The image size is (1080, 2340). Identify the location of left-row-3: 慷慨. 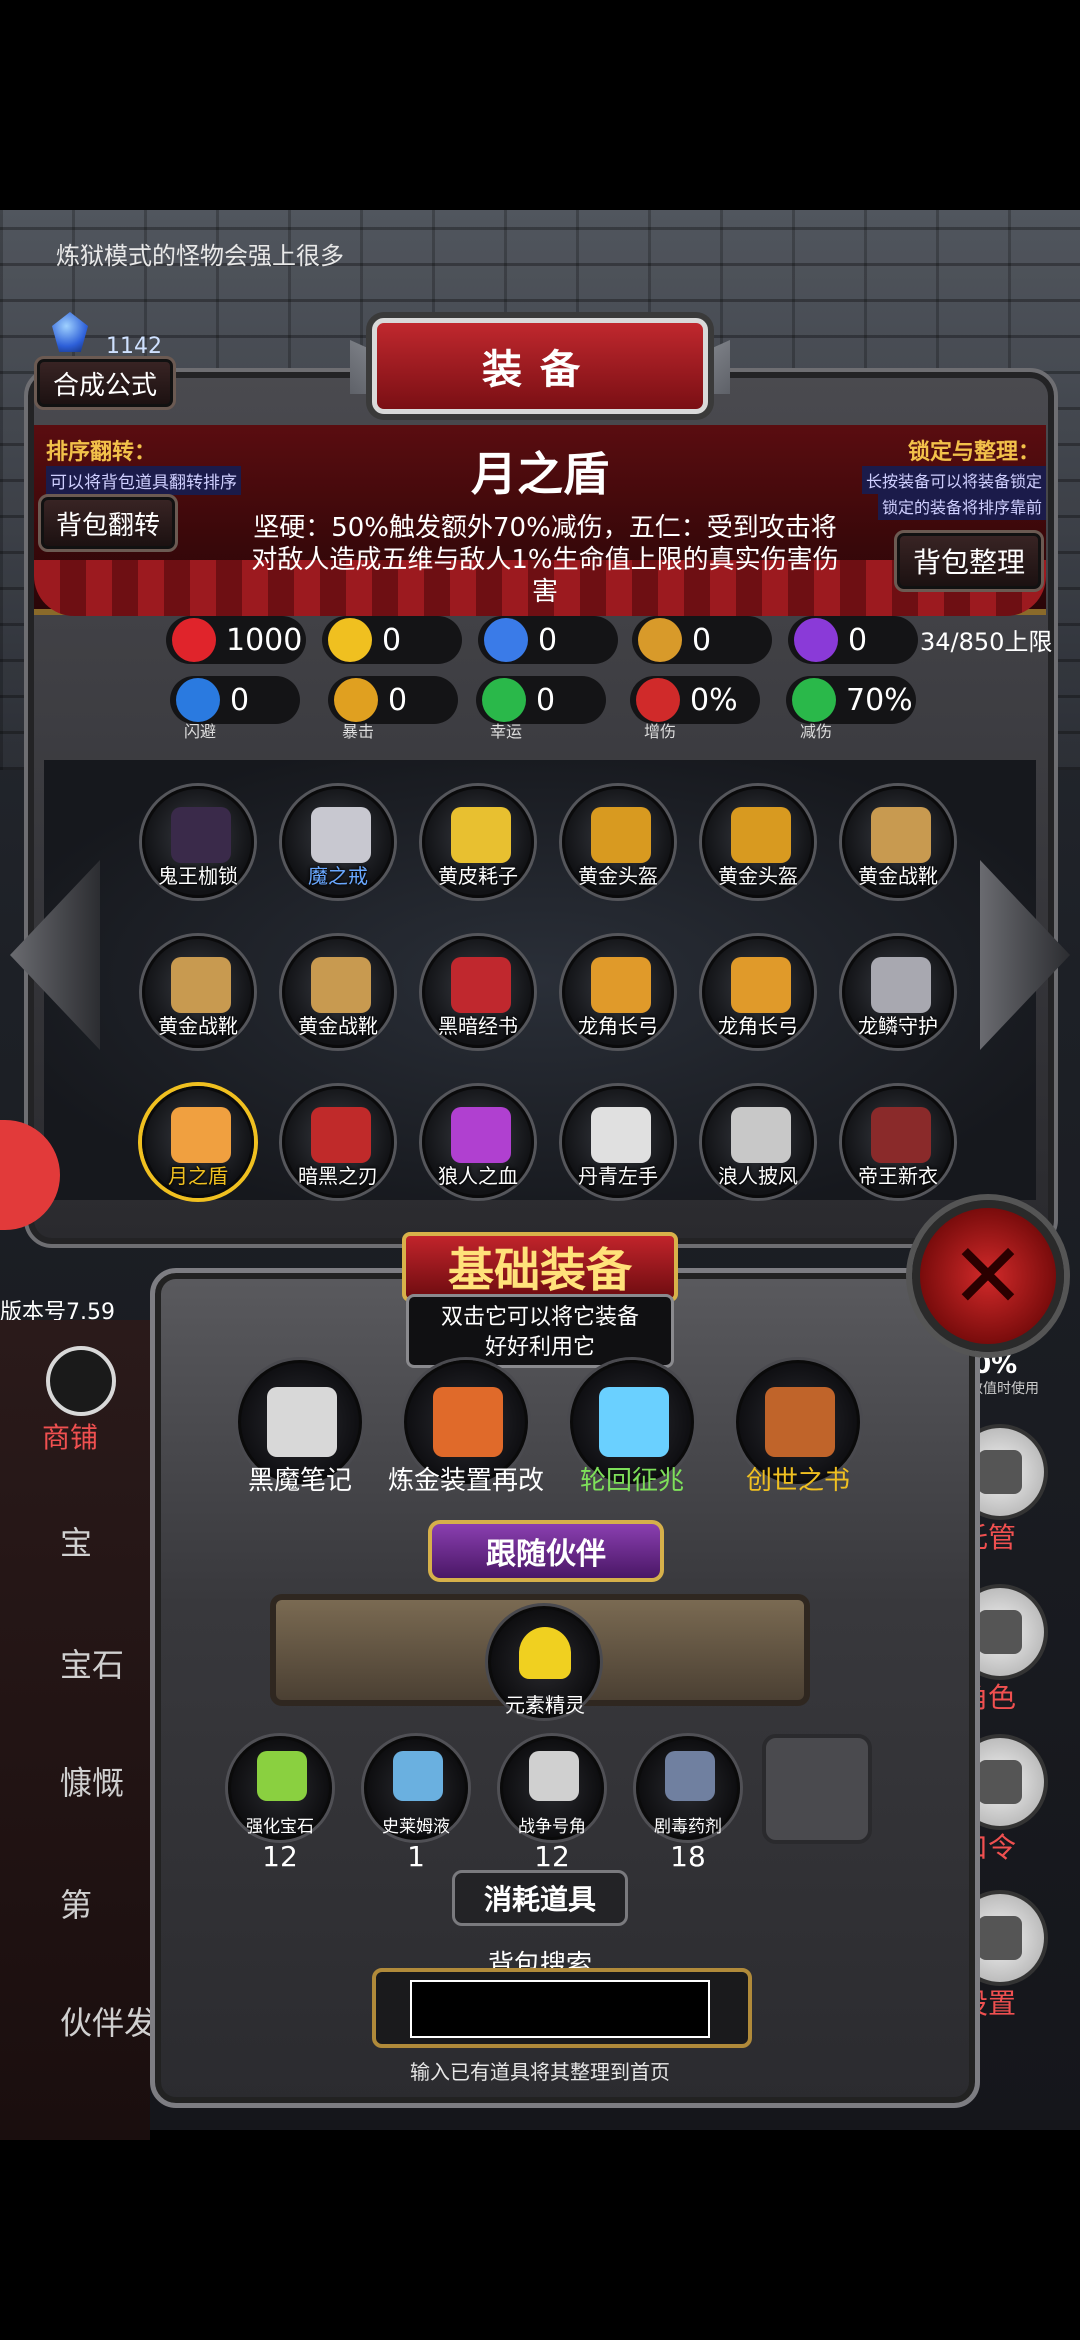
(92, 1783).